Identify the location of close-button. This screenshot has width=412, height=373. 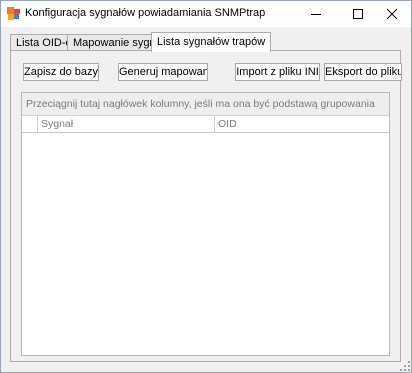
(392, 14).